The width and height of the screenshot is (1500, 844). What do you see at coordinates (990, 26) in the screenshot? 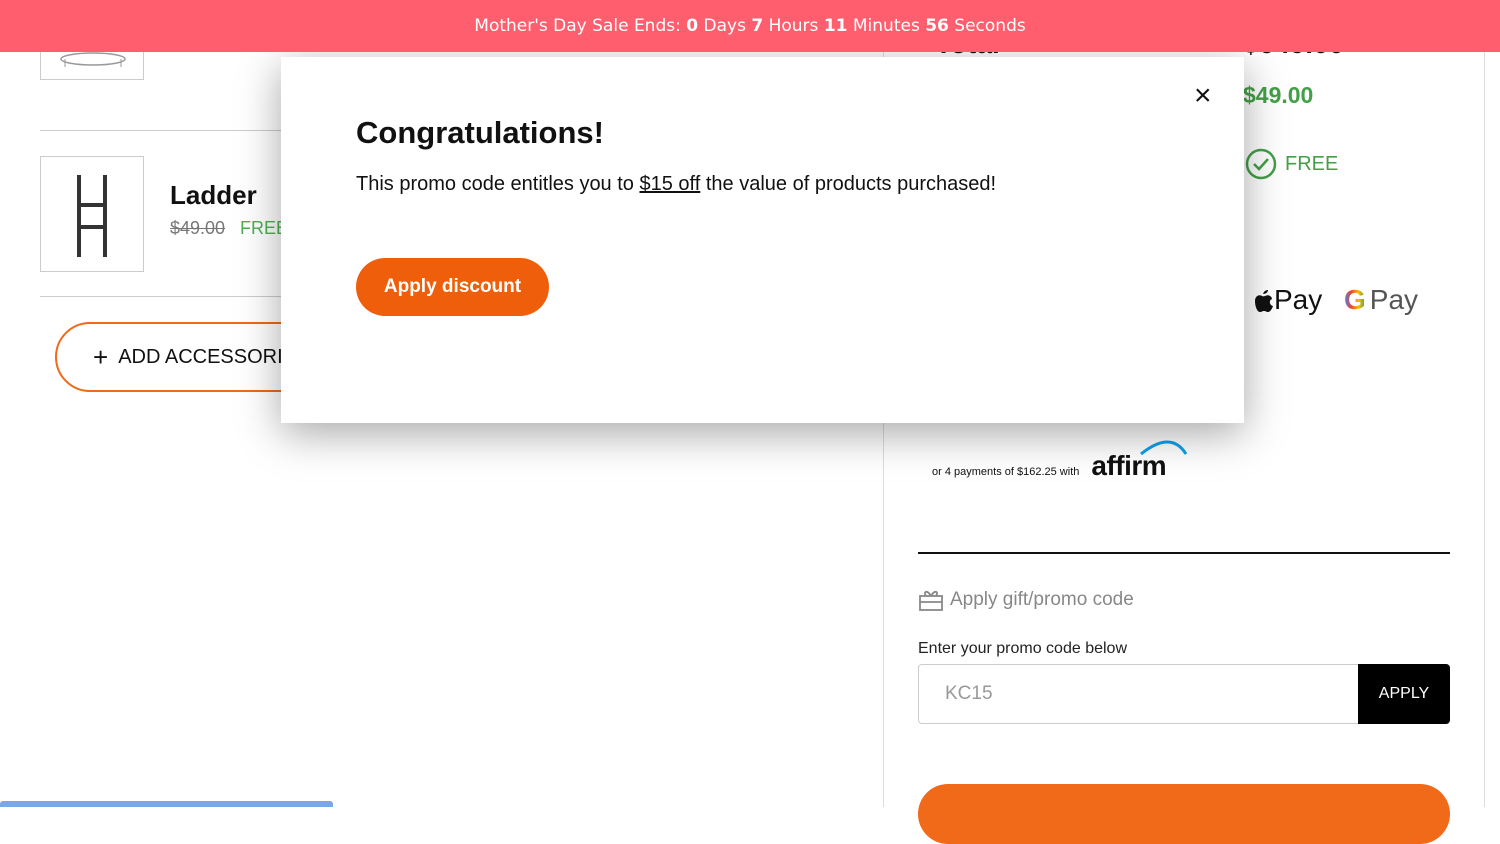
I see `banner-seconds-label: Seconds` at bounding box center [990, 26].